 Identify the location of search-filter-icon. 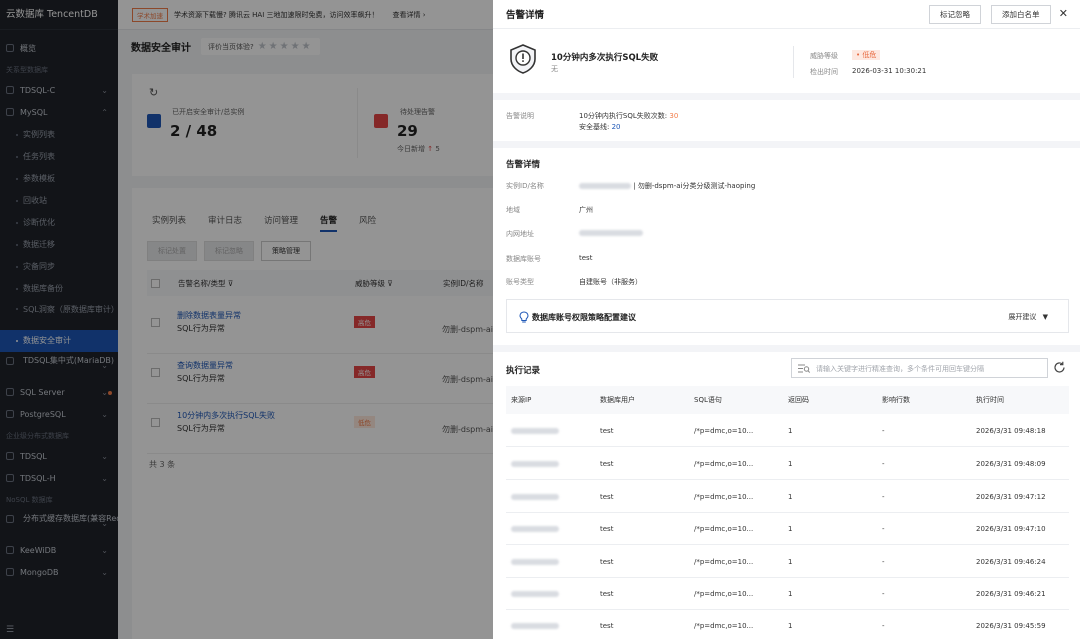
(804, 368).